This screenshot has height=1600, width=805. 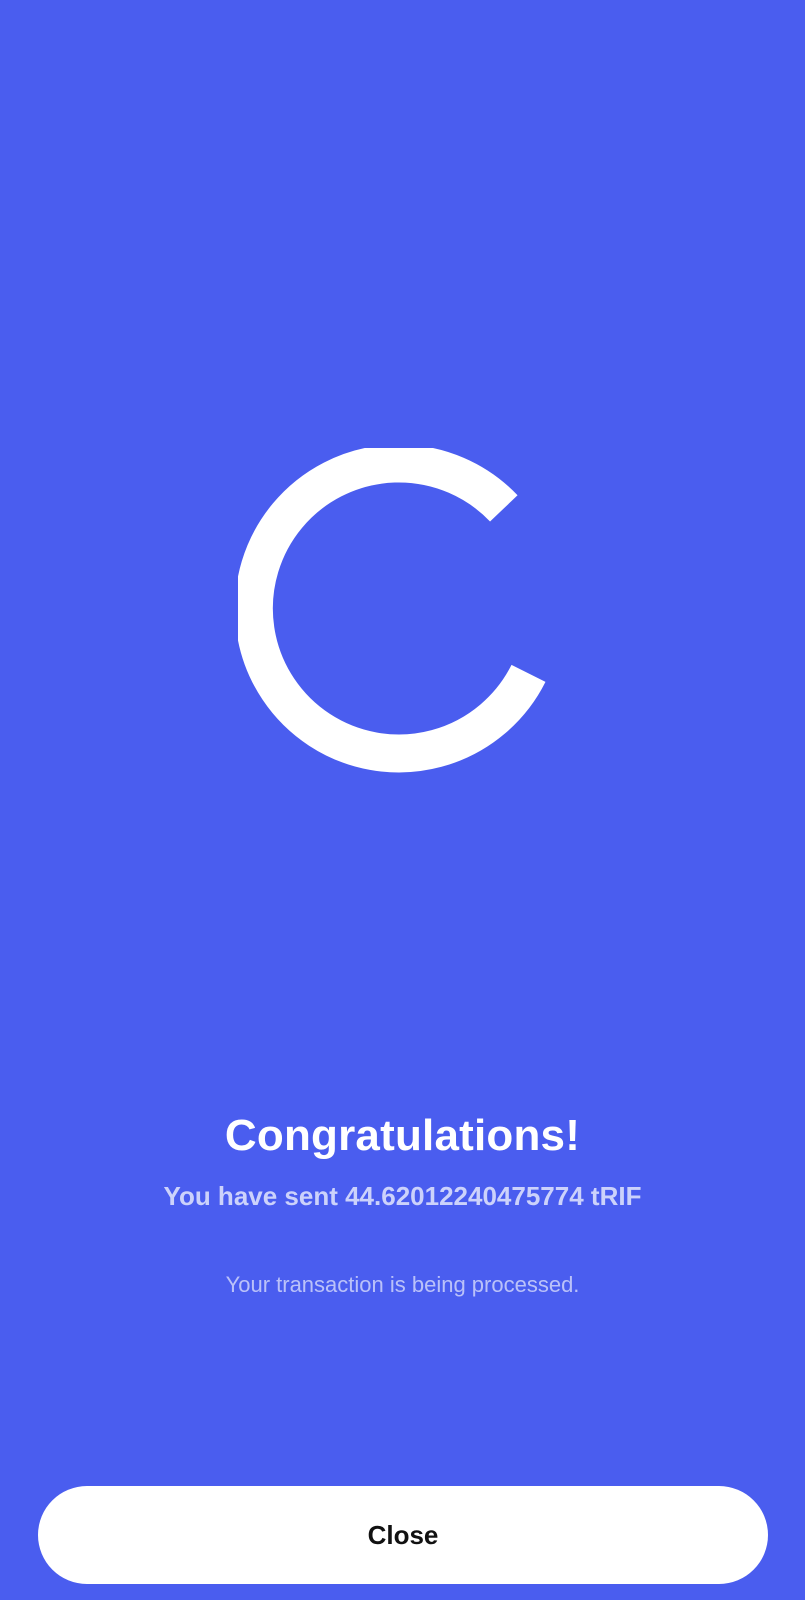 I want to click on close-button: Close, so click(x=403, y=1535).